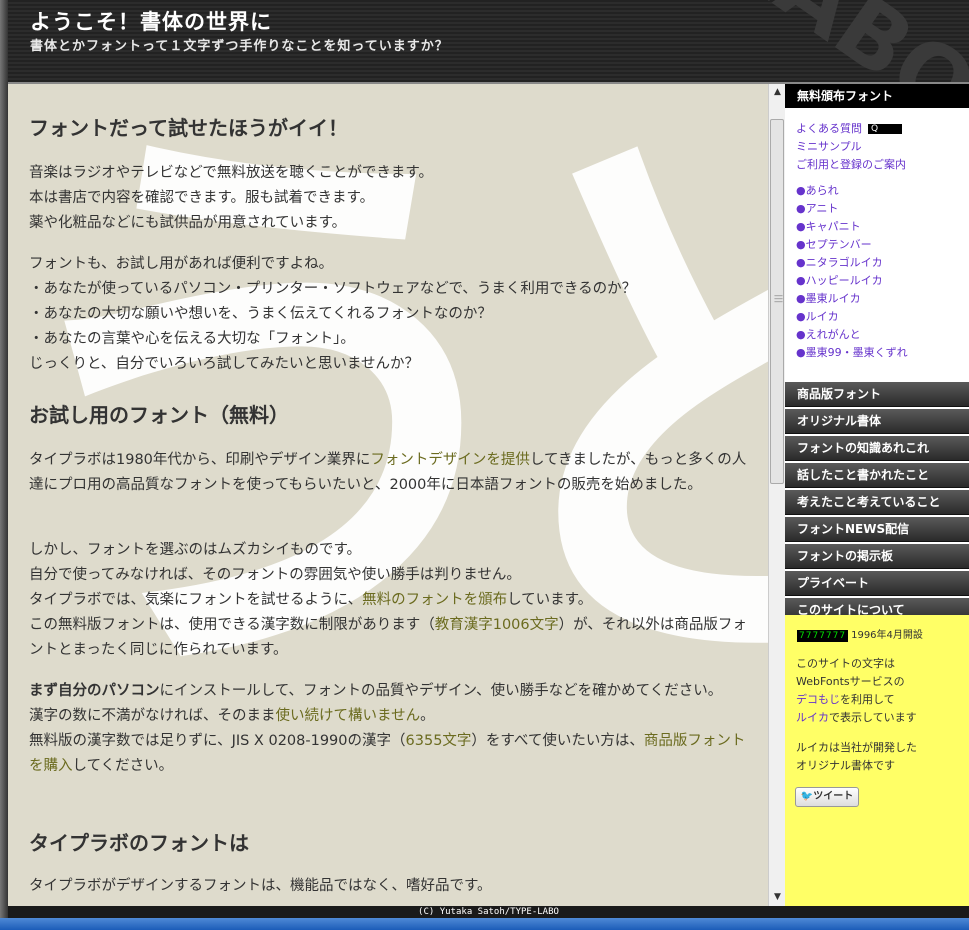 This screenshot has width=969, height=930. I want to click on menu-item-commercial-fonts: 商品版フォント, so click(877, 394).